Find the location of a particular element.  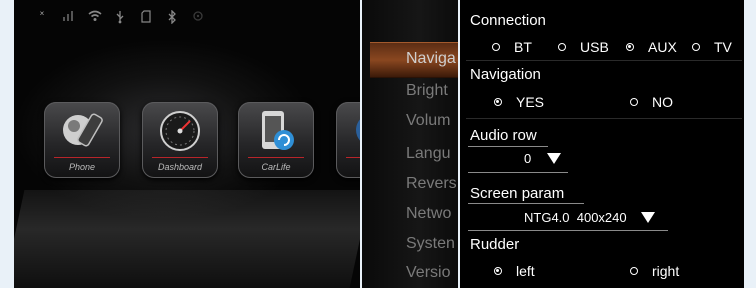

app-phone: Phone is located at coordinates (82, 140).